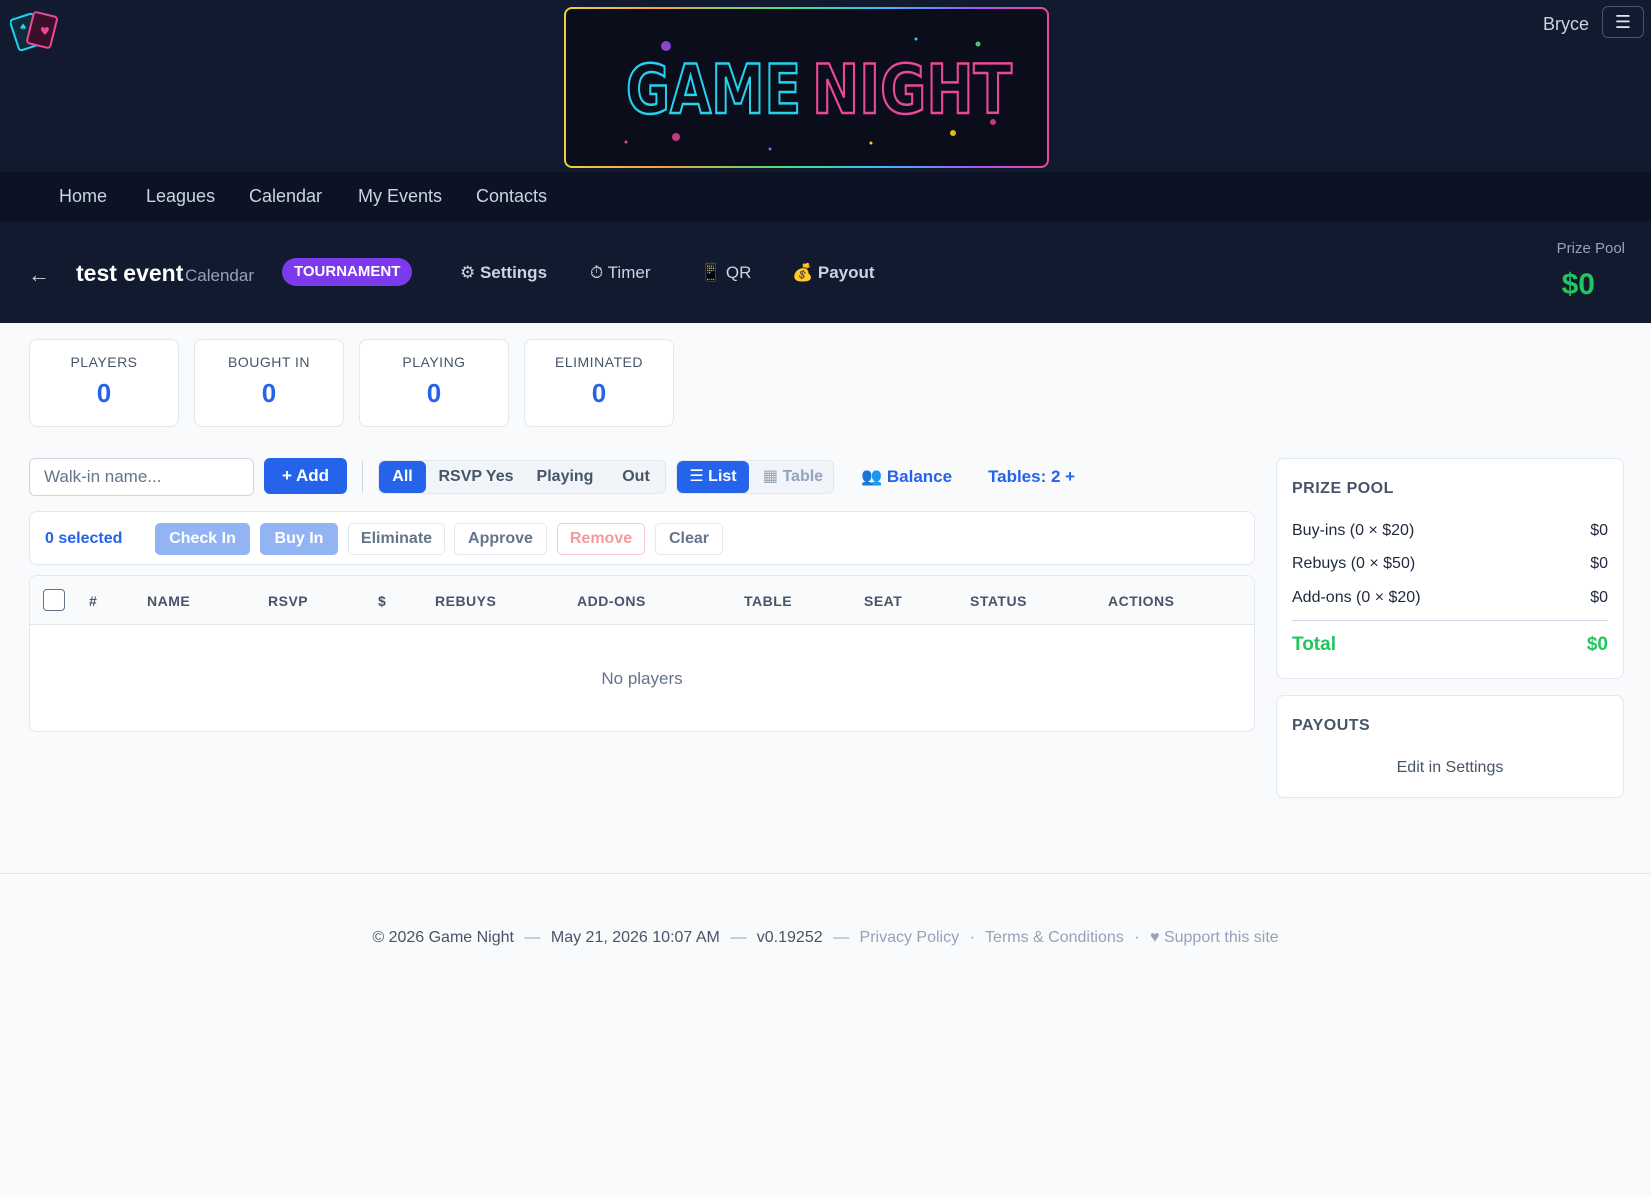  What do you see at coordinates (1450, 620) in the screenshot?
I see `divider` at bounding box center [1450, 620].